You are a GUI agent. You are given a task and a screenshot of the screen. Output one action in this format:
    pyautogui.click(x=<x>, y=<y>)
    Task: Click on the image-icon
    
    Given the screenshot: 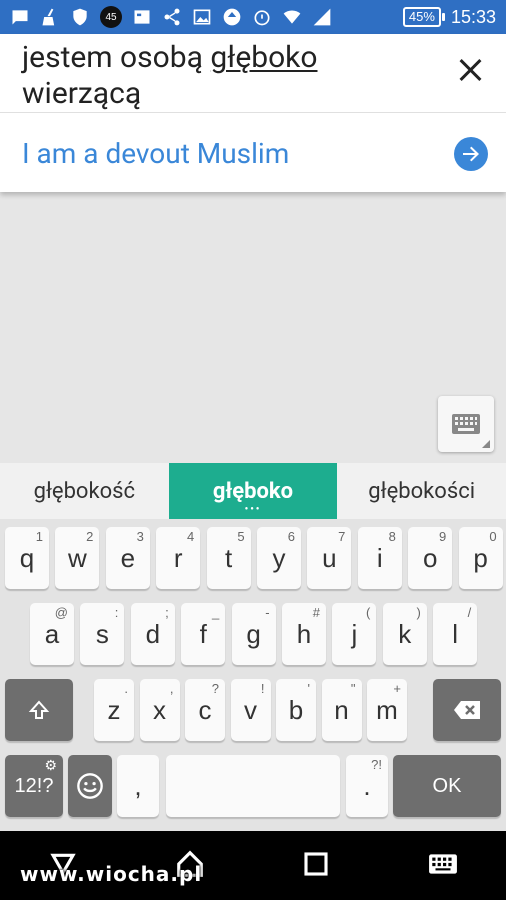 What is the action you would take?
    pyautogui.click(x=202, y=17)
    